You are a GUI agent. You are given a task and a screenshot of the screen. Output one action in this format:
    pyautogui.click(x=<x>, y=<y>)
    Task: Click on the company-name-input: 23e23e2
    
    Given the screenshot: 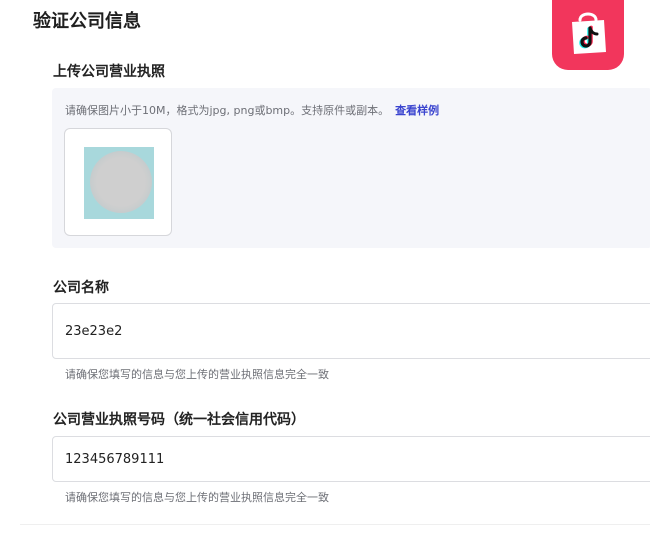 What is the action you would take?
    pyautogui.click(x=351, y=331)
    